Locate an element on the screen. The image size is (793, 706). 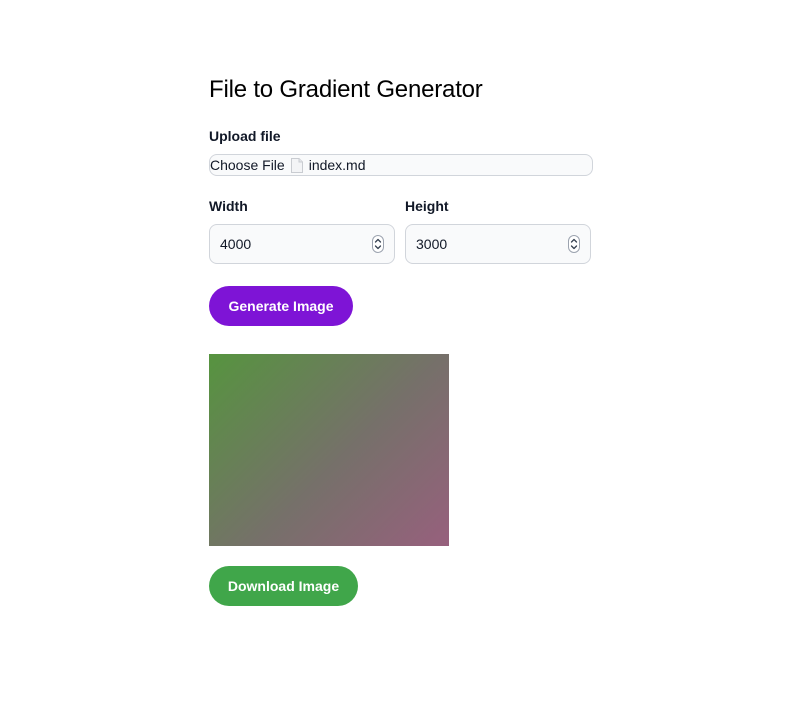
document-icon is located at coordinates (296, 165).